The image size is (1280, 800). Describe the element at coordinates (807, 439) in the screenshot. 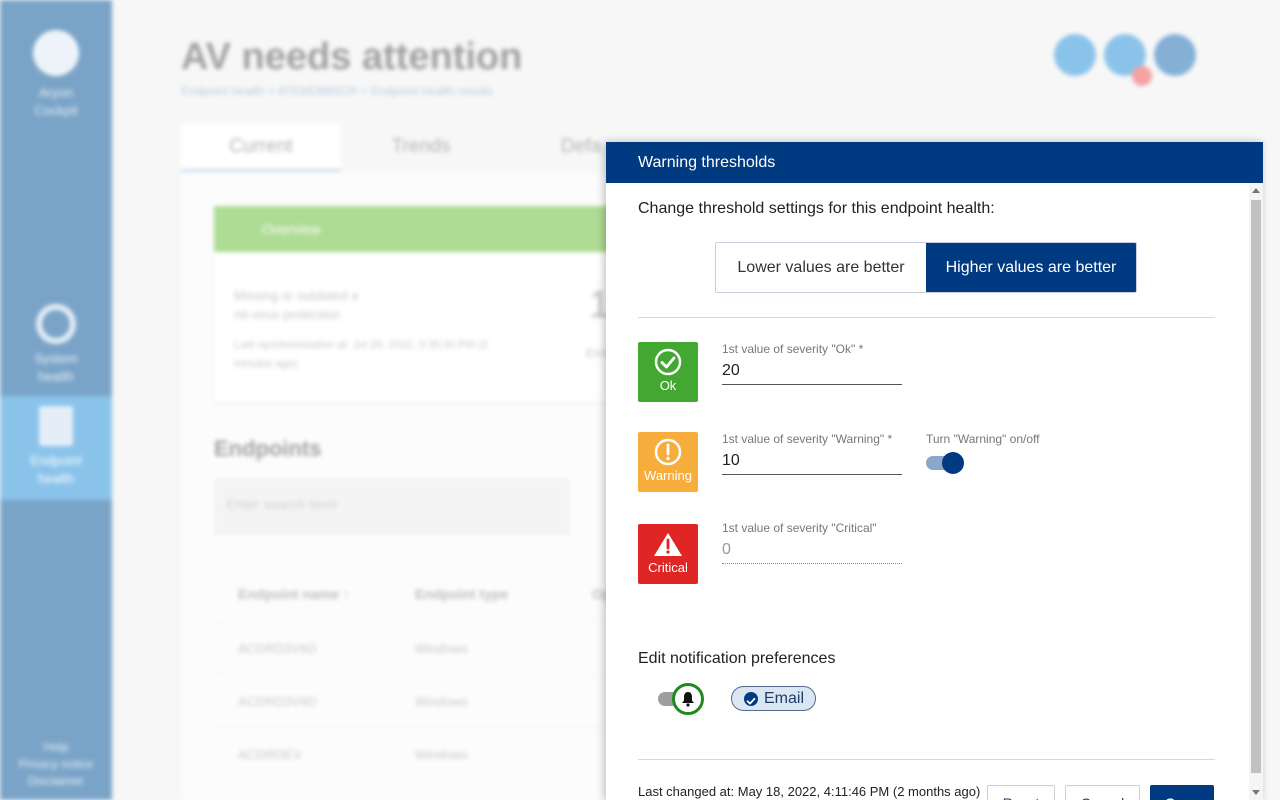

I see `warning-threshold-label: 1st value of severity "Warning" *` at that location.